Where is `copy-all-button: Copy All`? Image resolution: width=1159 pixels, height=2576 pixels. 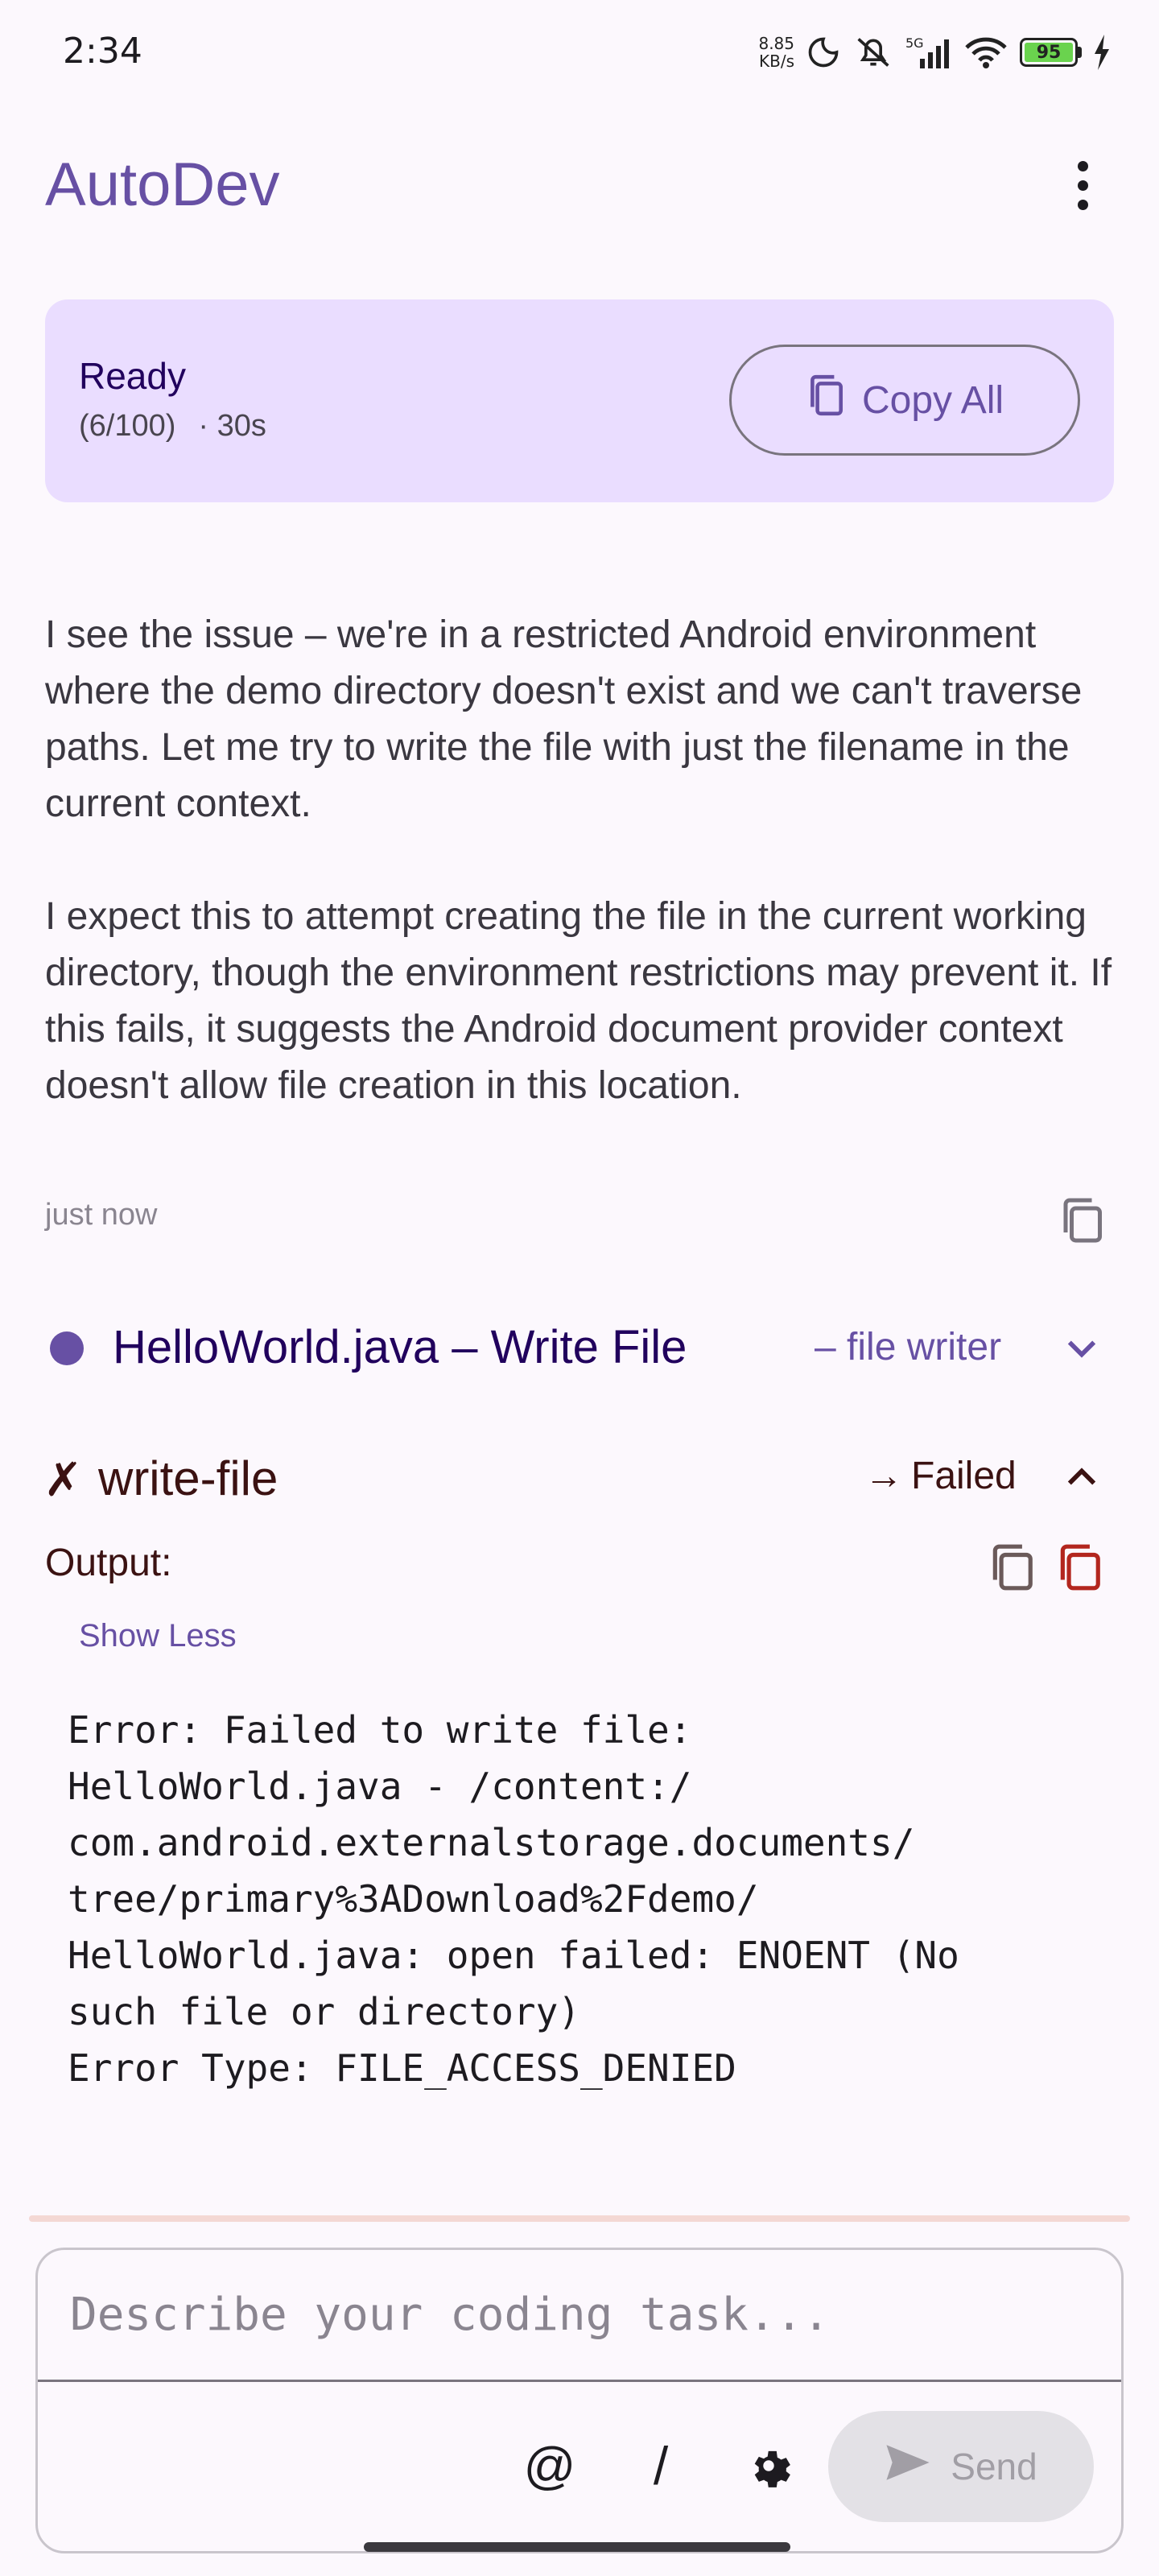 copy-all-button: Copy All is located at coordinates (904, 400).